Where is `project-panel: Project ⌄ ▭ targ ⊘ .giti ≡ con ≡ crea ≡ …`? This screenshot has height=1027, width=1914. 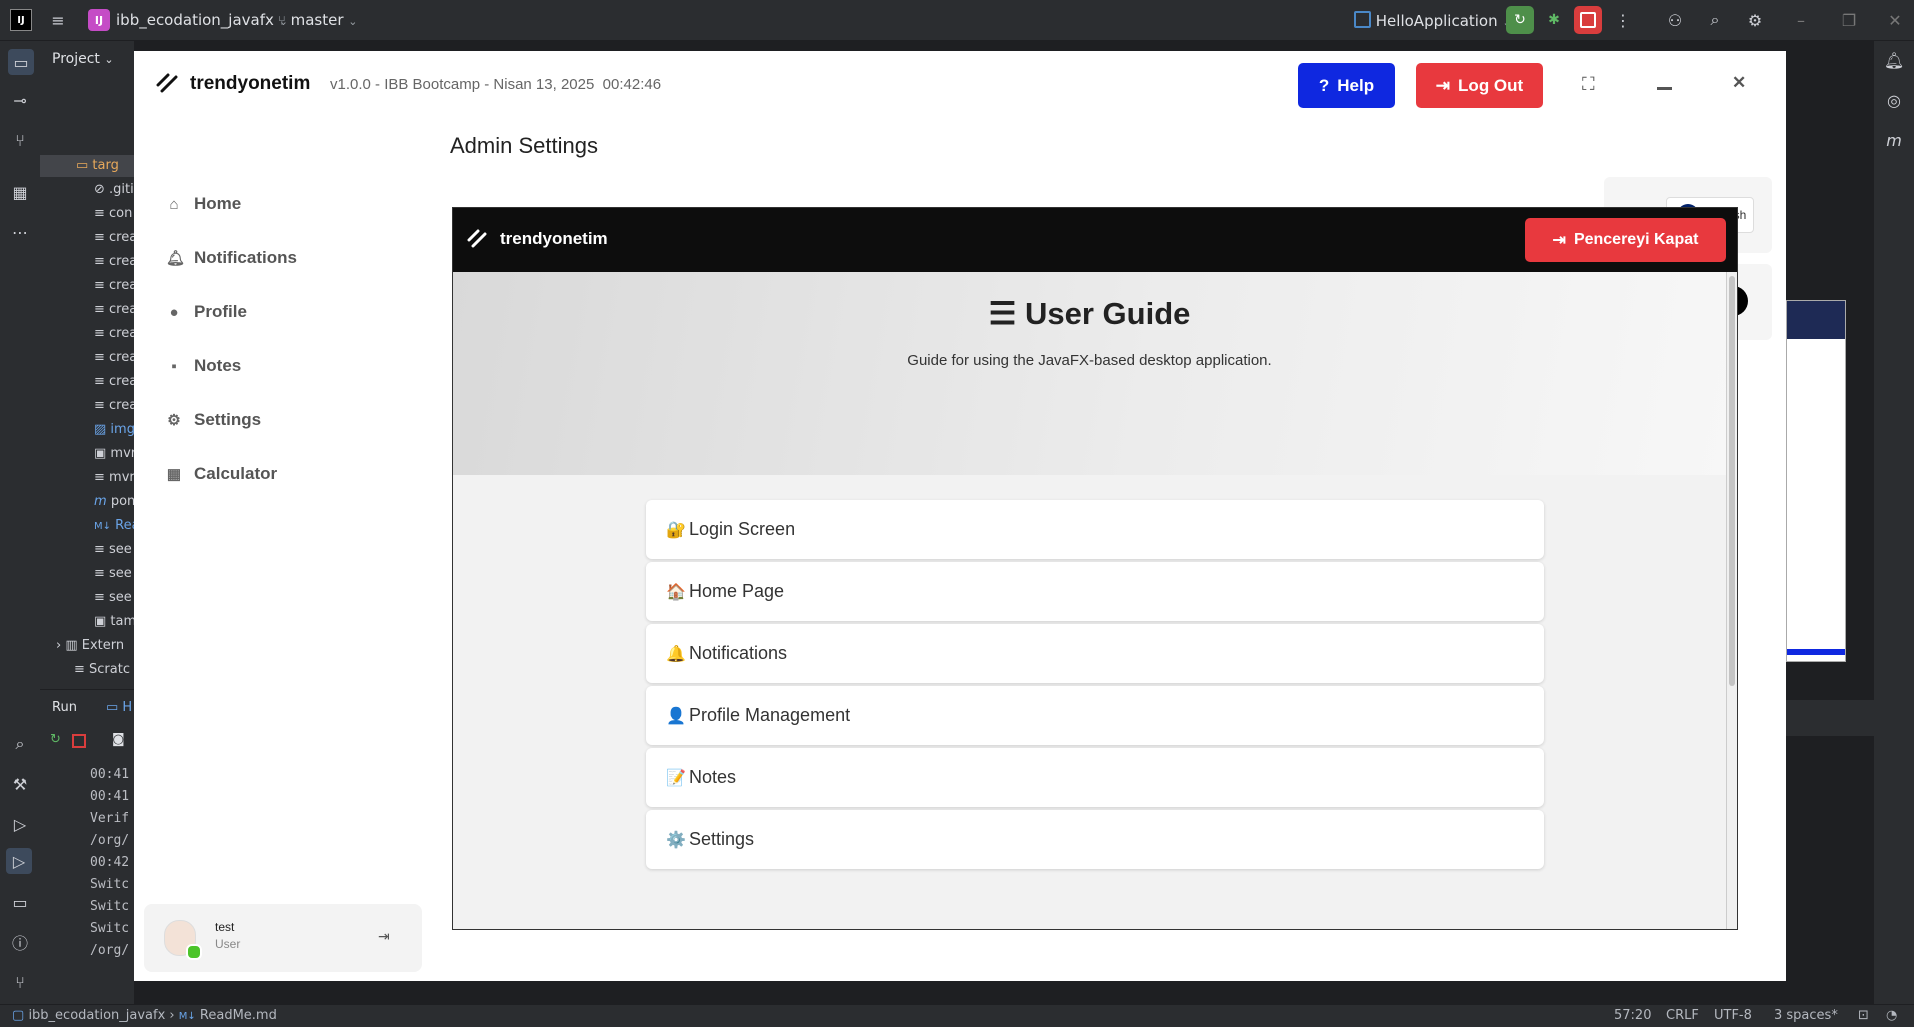 project-panel: Project ⌄ ▭ targ ⊘ .giti ≡ con ≡ crea ≡ … is located at coordinates (90, 523).